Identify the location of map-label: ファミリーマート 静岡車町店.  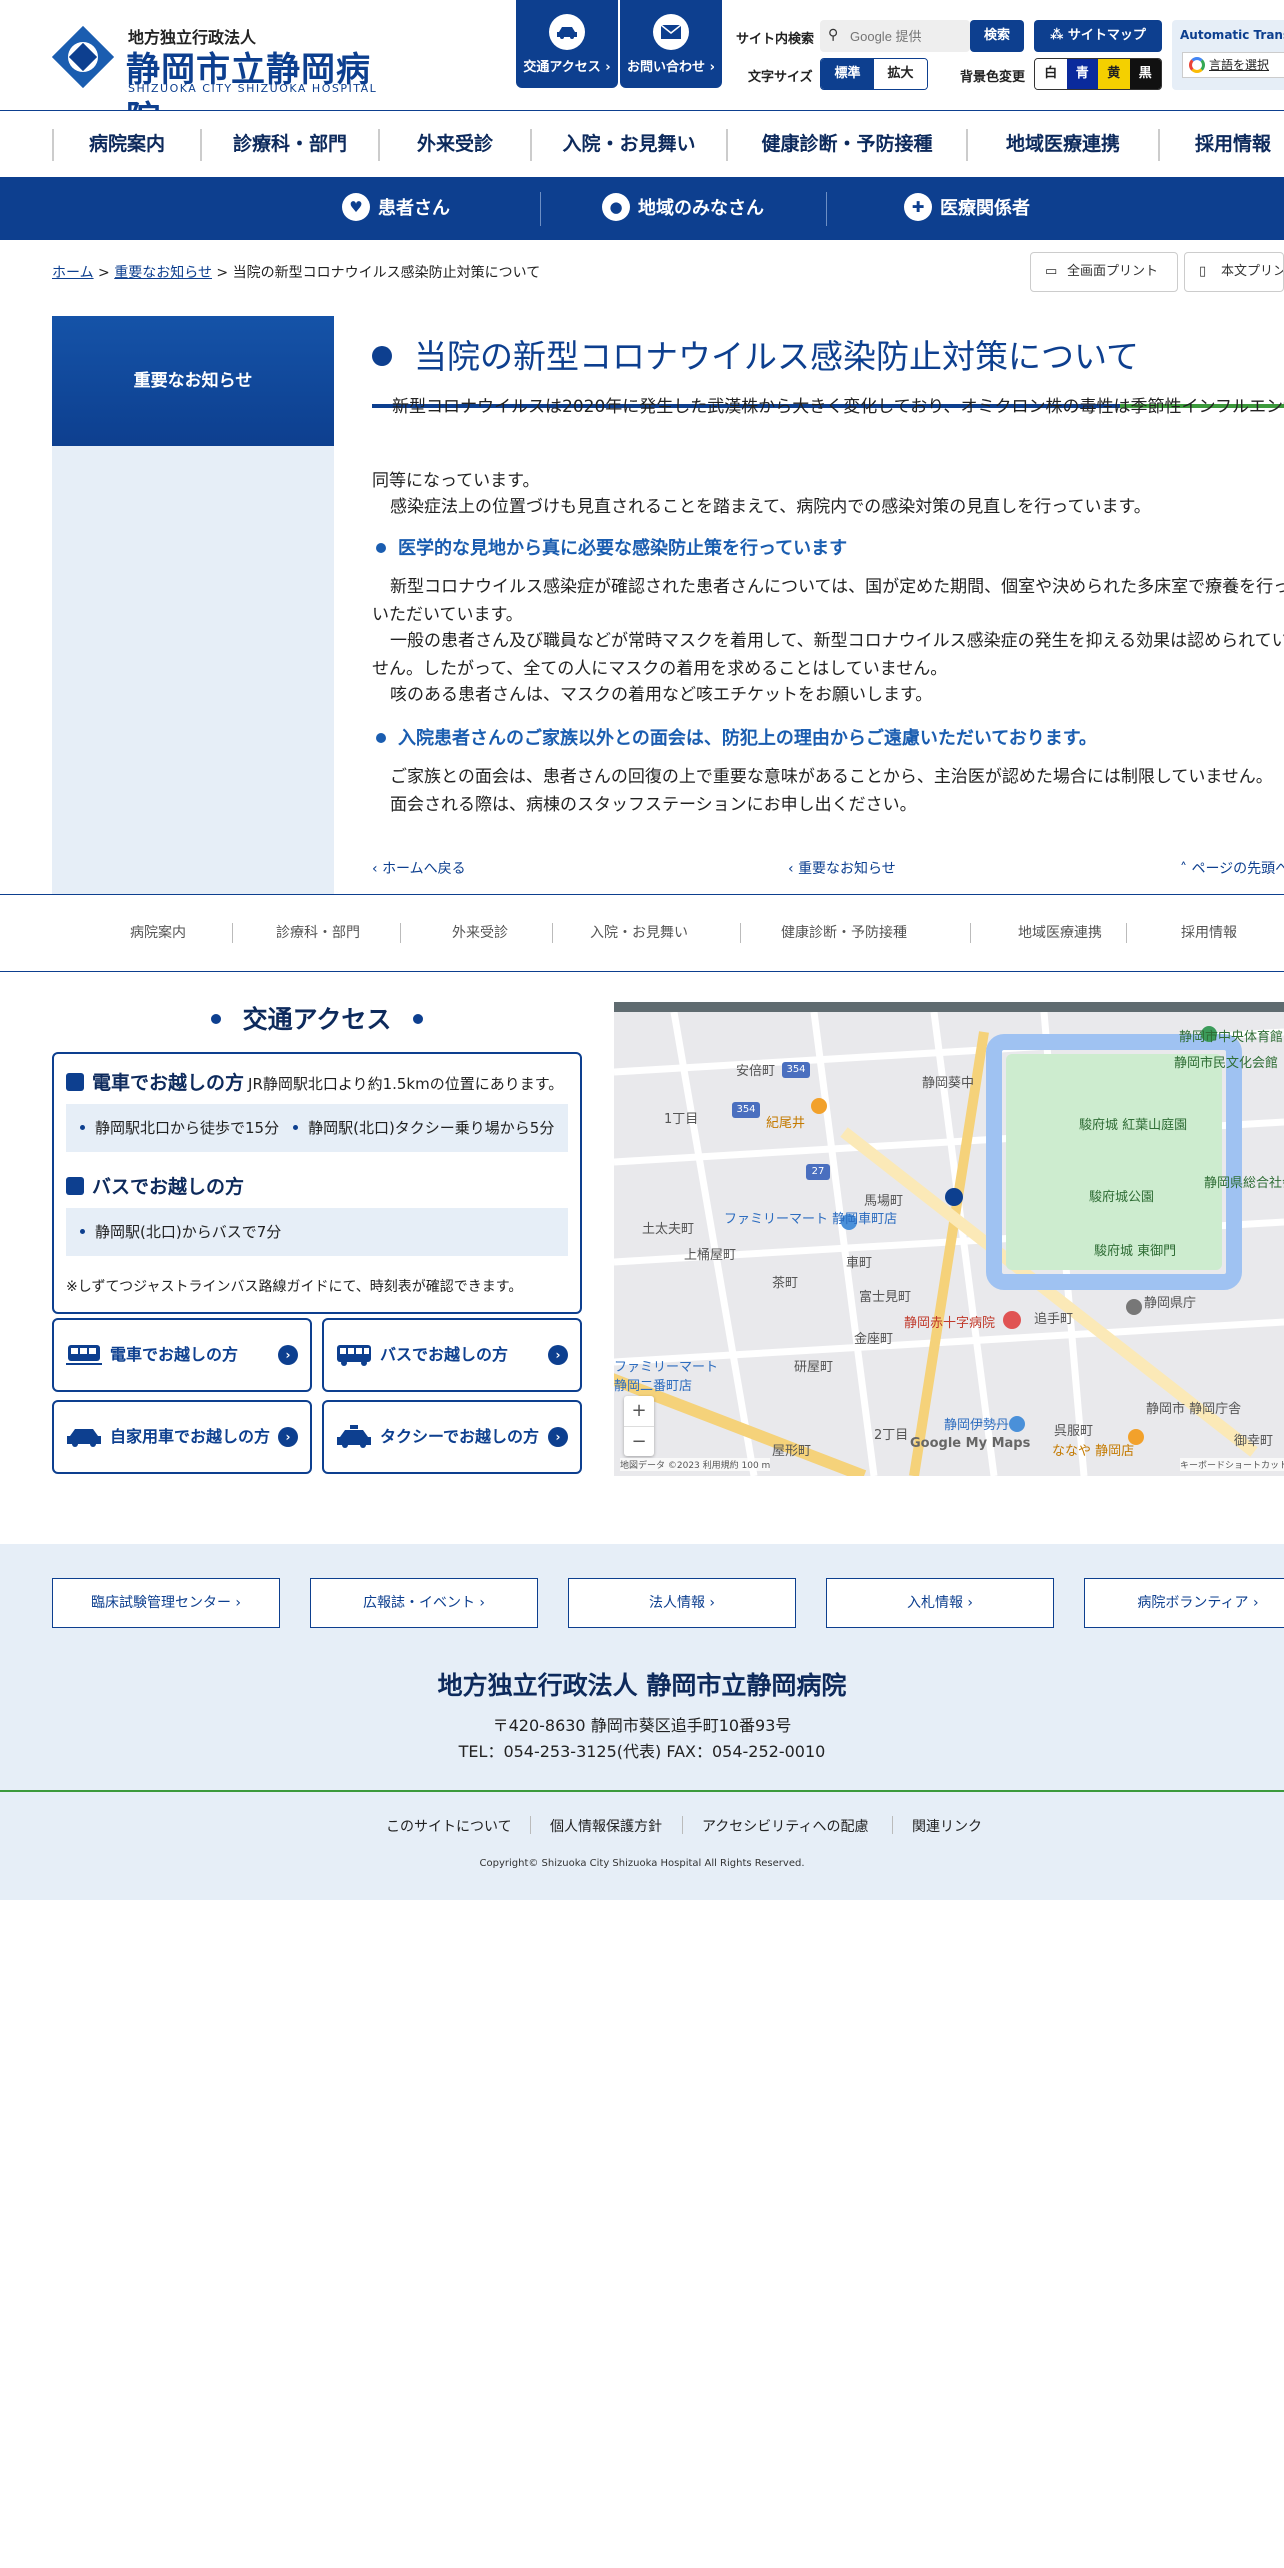
(811, 1219).